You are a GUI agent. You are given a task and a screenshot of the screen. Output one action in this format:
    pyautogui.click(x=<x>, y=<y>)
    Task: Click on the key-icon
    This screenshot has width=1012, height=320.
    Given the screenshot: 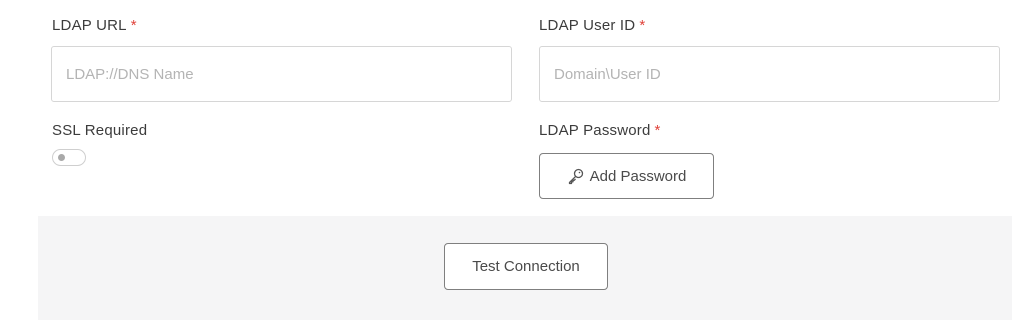 What is the action you would take?
    pyautogui.click(x=576, y=176)
    